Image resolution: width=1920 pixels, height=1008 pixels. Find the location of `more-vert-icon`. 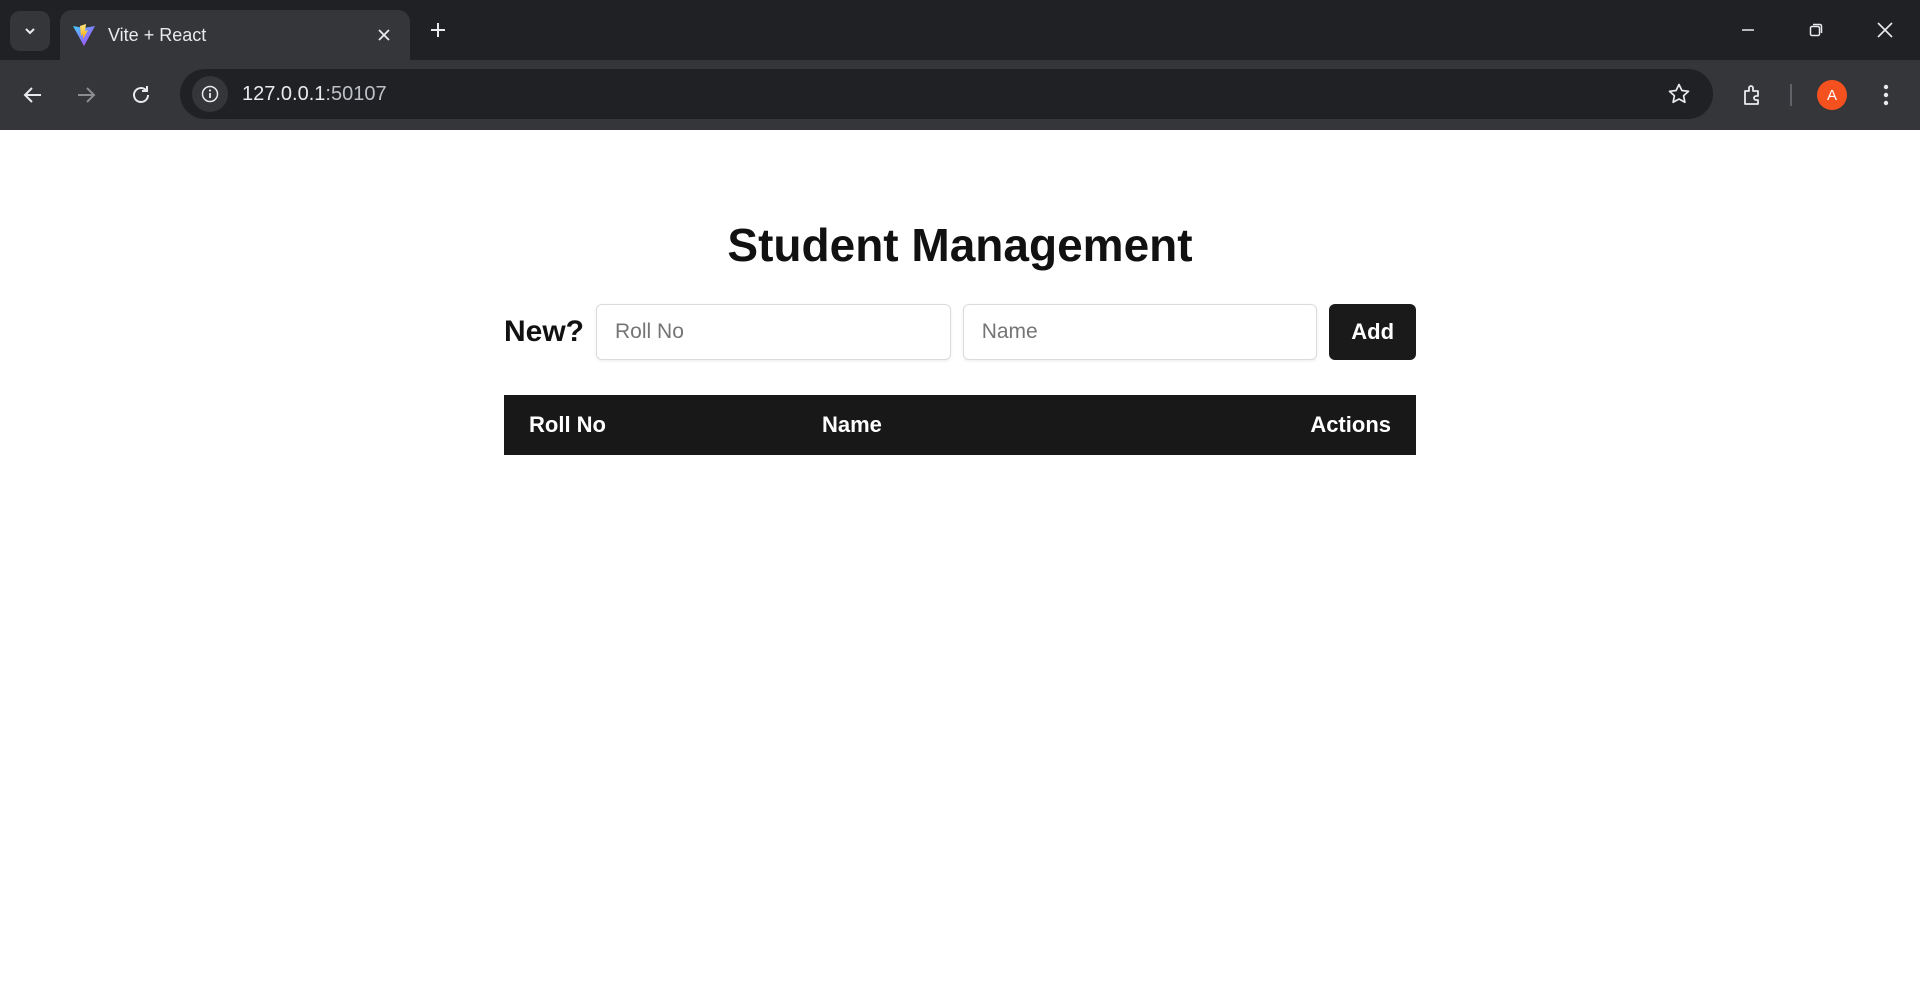

more-vert-icon is located at coordinates (1886, 95).